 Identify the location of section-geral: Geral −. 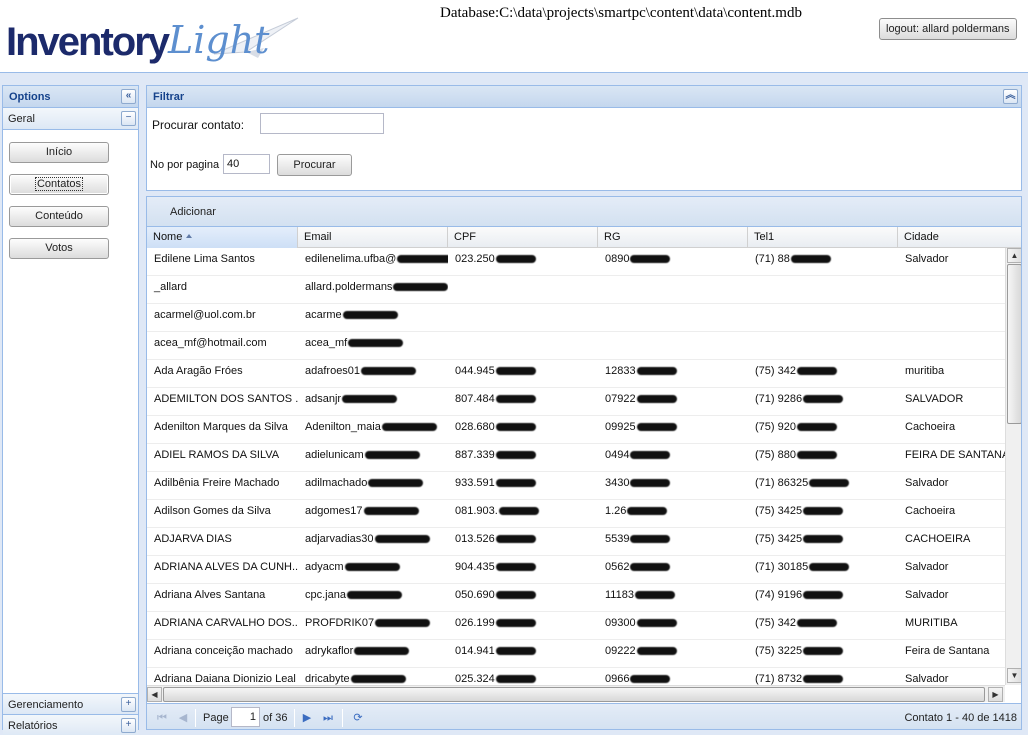
(70, 119).